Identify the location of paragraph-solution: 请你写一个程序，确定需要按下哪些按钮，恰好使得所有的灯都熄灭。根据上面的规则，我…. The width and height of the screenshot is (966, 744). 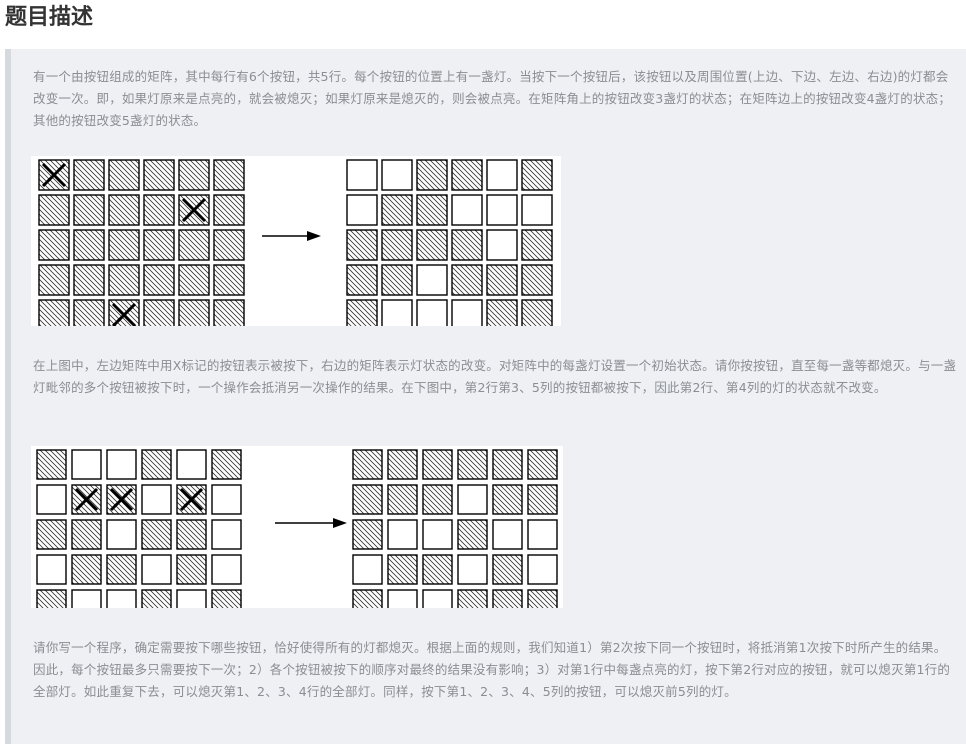
(492, 669).